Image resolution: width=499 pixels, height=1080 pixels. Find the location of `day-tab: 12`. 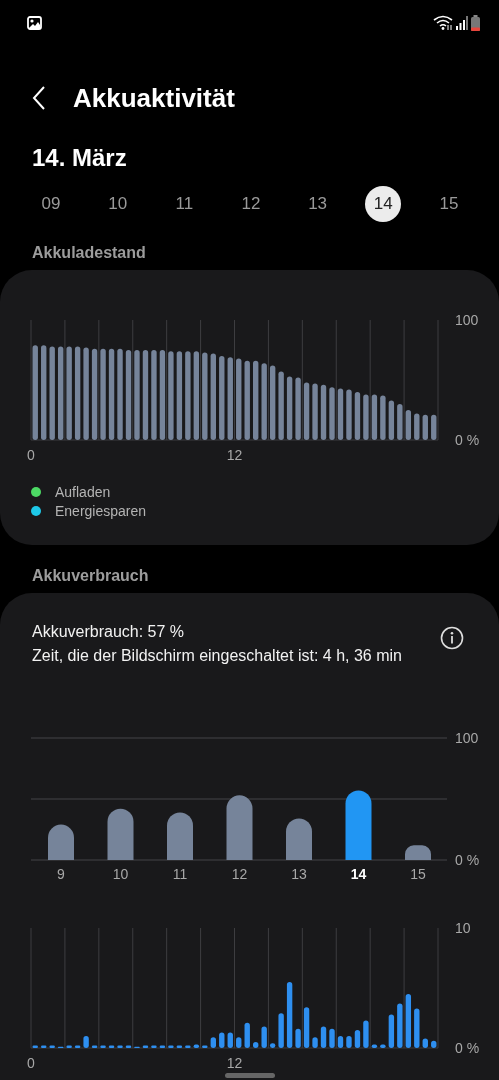

day-tab: 12 is located at coordinates (250, 204).